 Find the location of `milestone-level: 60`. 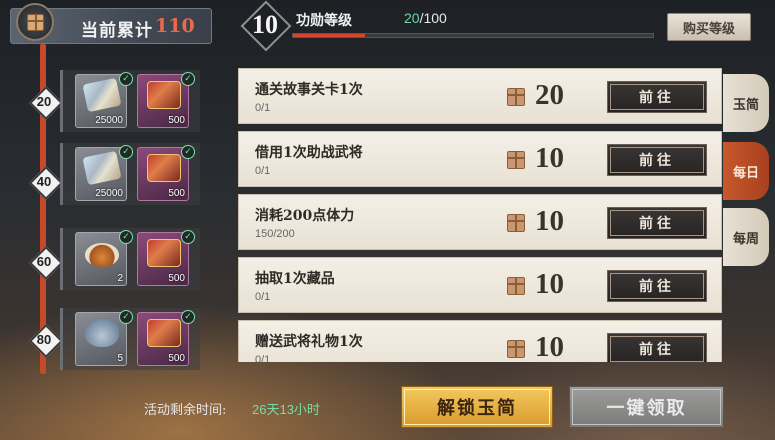

milestone-level: 60 is located at coordinates (44, 261).